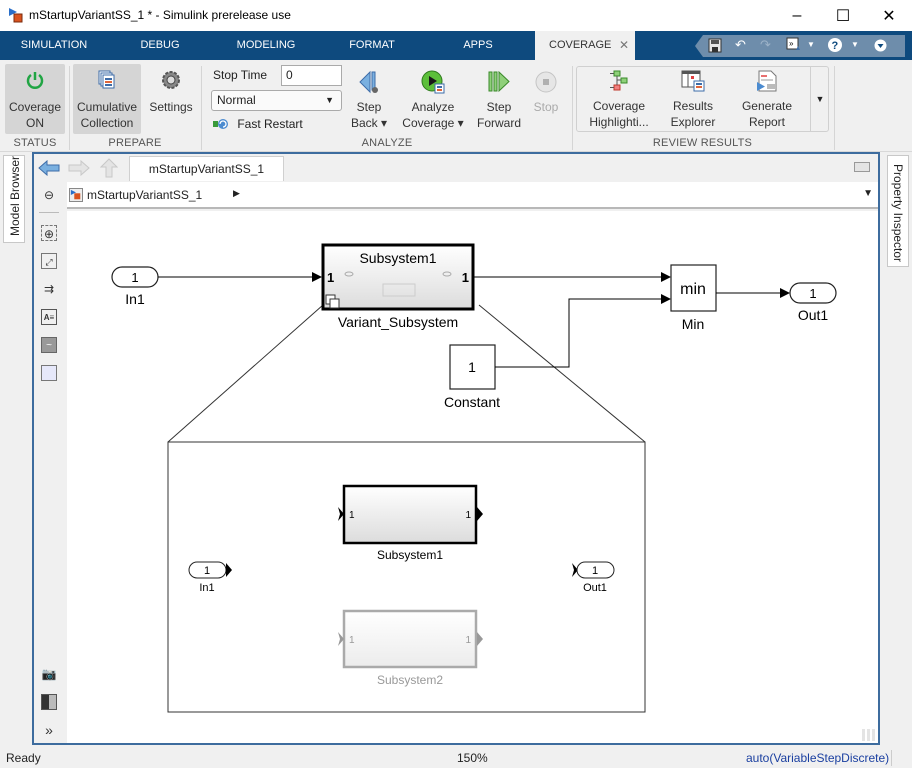 This screenshot has height=768, width=912. What do you see at coordinates (465, 277) in the screenshot?
I see `variant-out-port: 1` at bounding box center [465, 277].